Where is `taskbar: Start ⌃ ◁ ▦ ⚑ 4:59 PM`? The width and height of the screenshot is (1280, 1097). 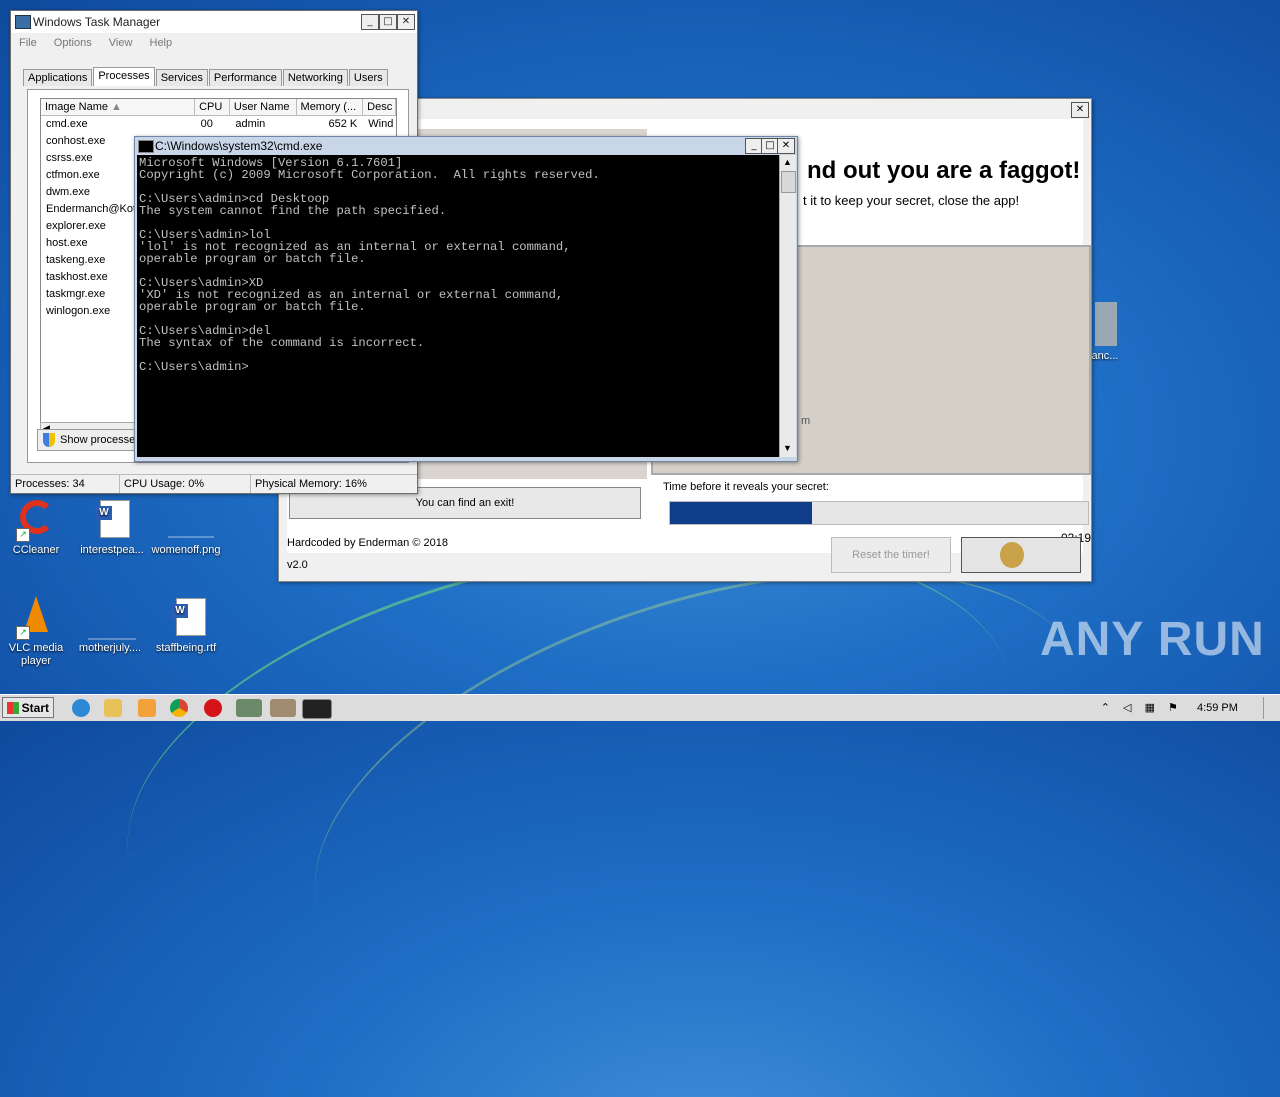
taskbar: Start ⌃ ◁ ▦ ⚑ 4:59 PM is located at coordinates (640, 707).